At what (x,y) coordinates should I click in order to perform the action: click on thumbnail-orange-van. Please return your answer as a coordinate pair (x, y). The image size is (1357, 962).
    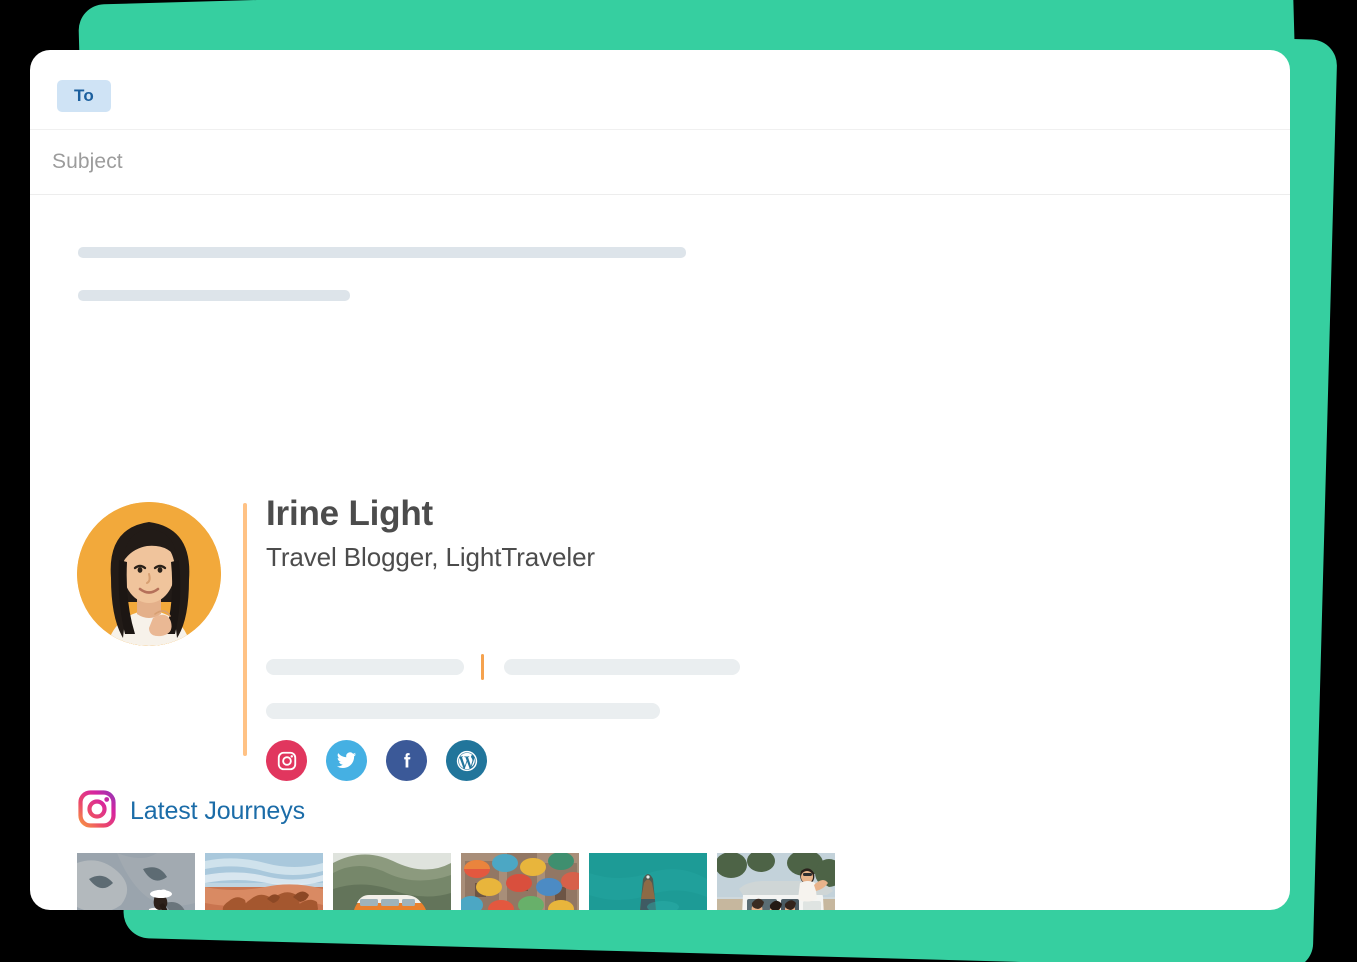
    Looking at the image, I should click on (392, 881).